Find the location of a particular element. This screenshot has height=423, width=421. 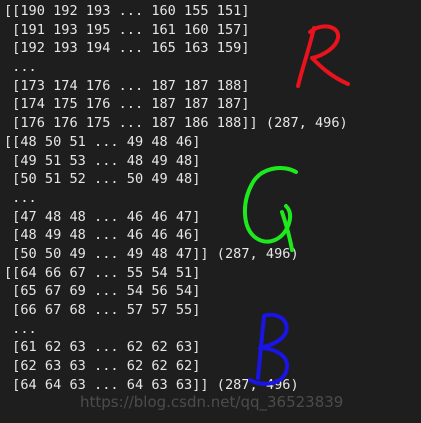

output-line: [[190 192 193 ... 160 155 151] is located at coordinates (127, 11).